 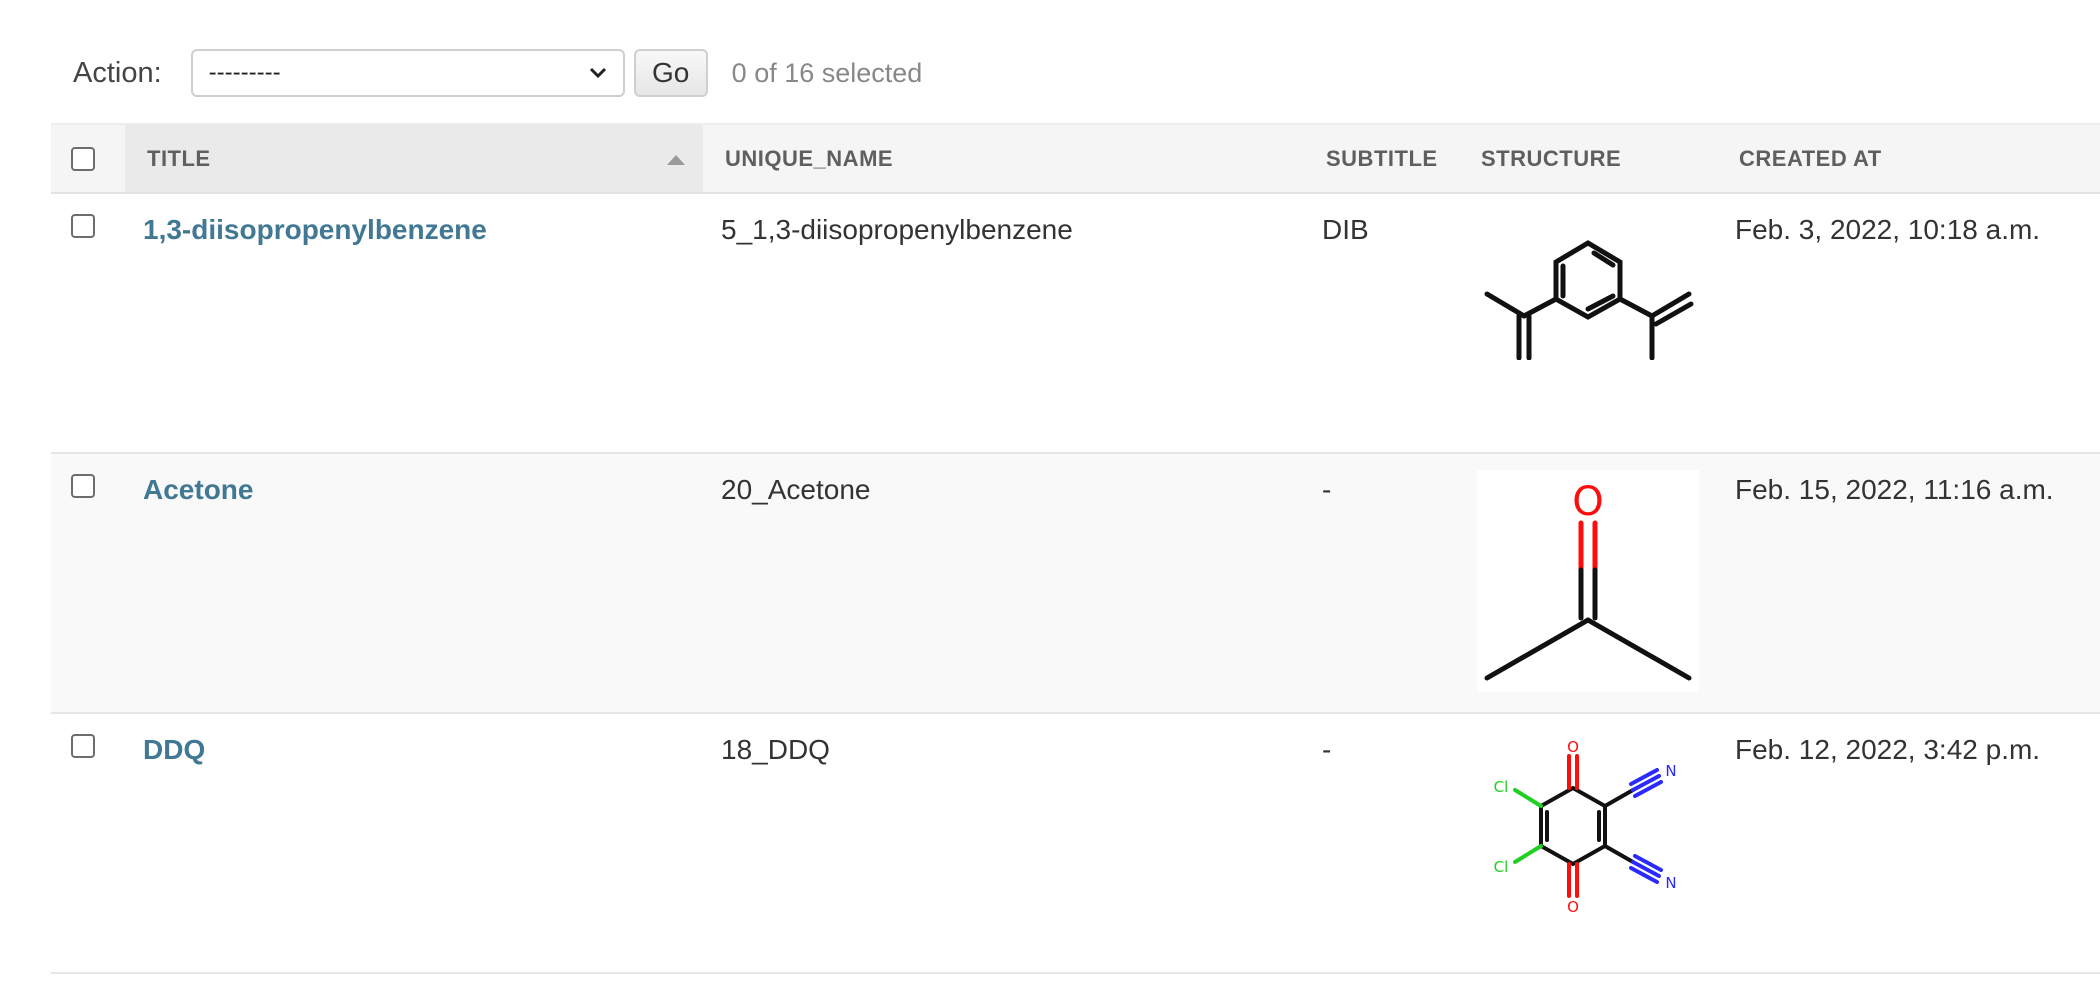 I want to click on created-at-cell: Feb. 3, 2022, 10:18 a.m., so click(x=1888, y=229).